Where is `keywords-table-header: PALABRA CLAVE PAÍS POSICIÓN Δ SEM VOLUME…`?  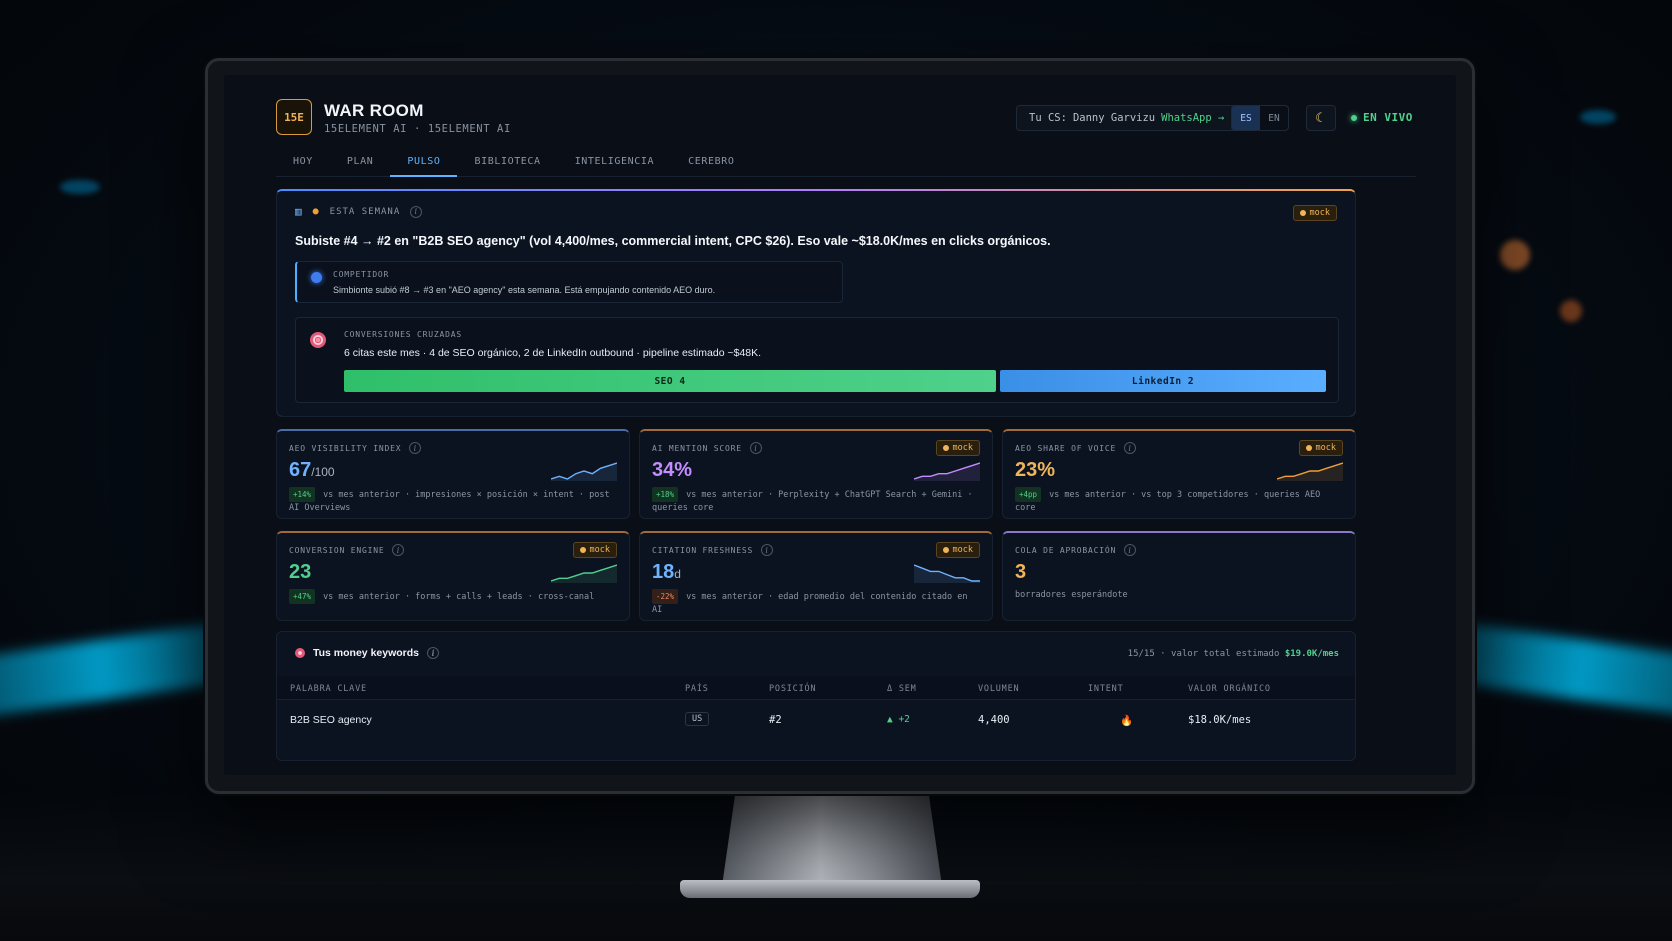
keywords-table-header: PALABRA CLAVE PAÍS POSICIÓN Δ SEM VOLUME… is located at coordinates (816, 688).